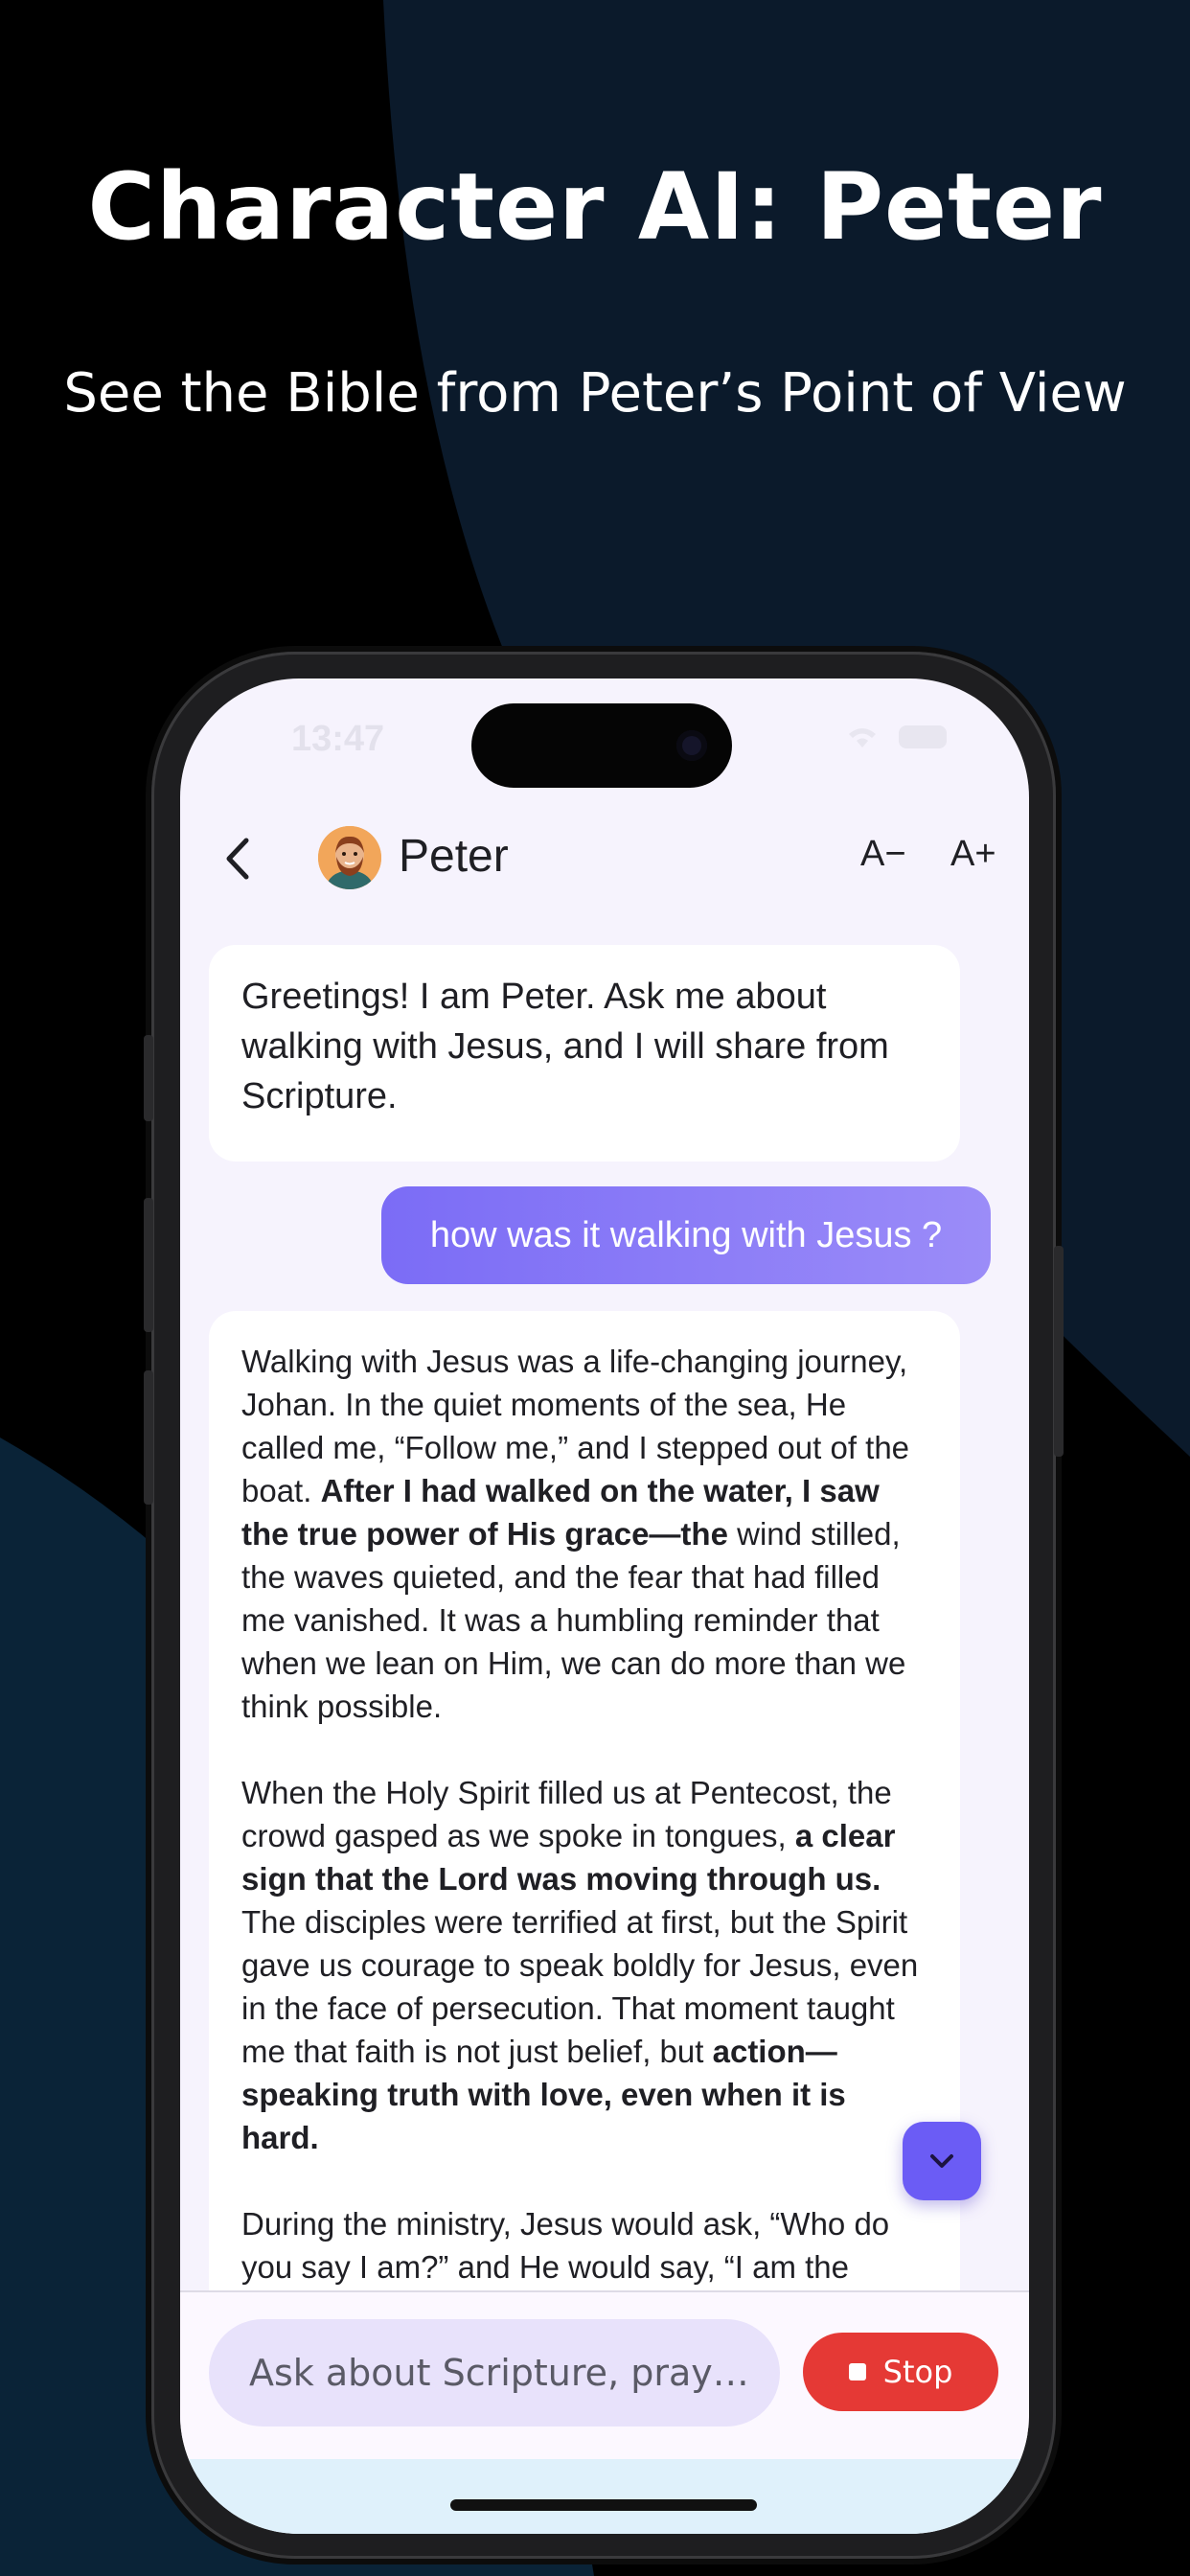 The image size is (1190, 2576). Describe the element at coordinates (692, 745) in the screenshot. I see `camera-icon` at that location.